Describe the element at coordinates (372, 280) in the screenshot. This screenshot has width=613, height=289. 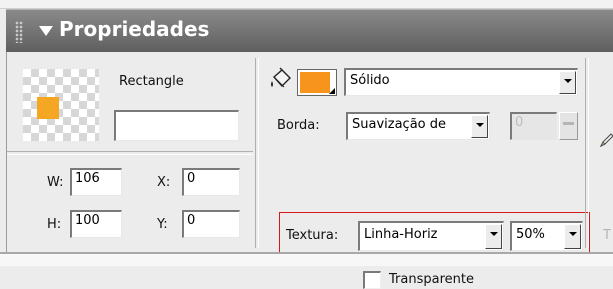
I see `transparent-checkbox` at that location.